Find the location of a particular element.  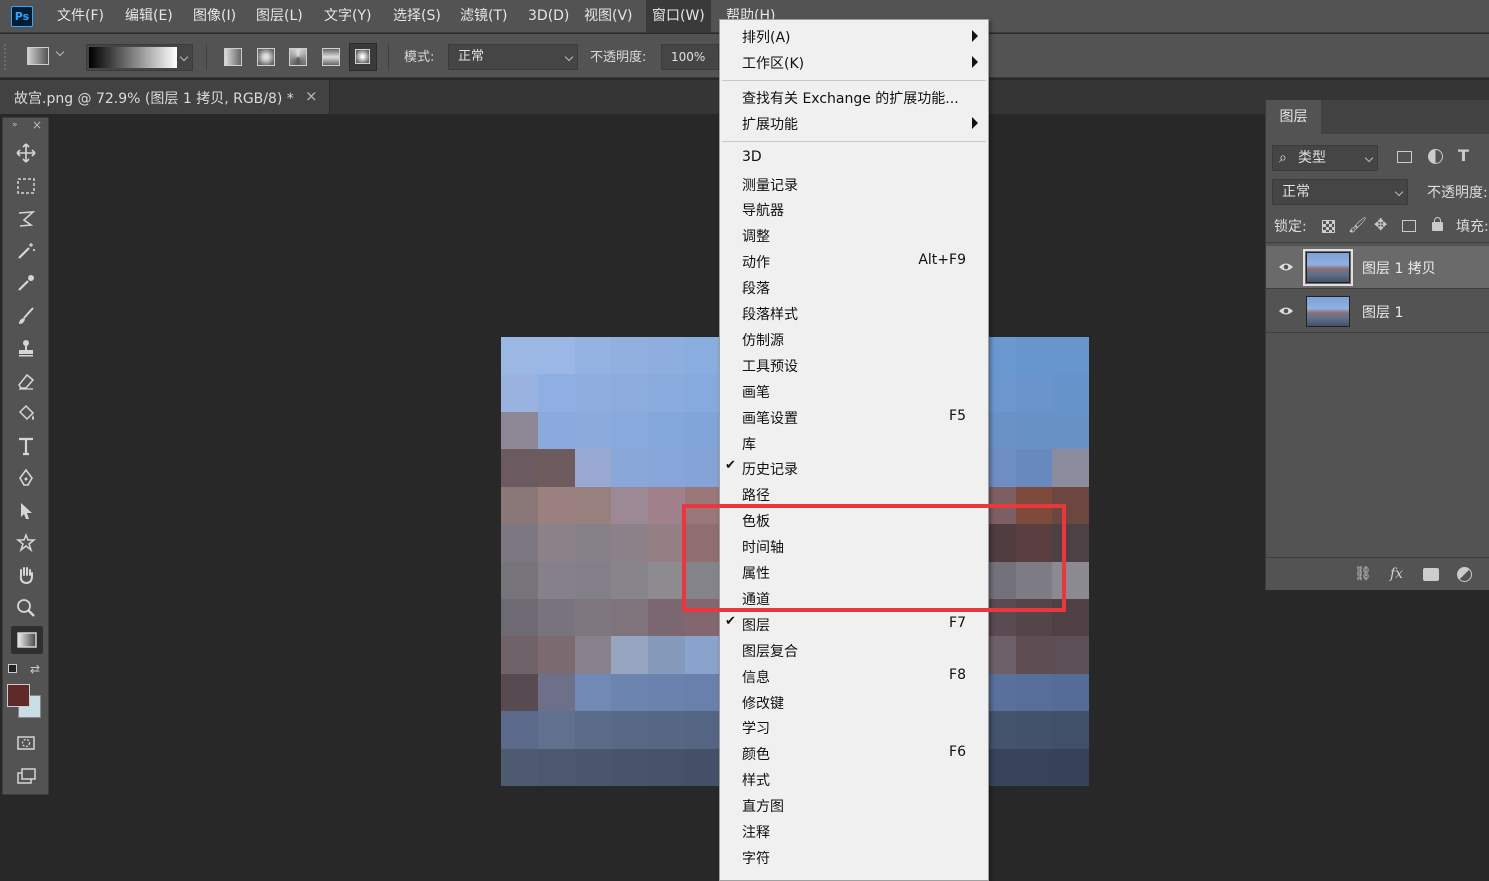

foreground-color-swatch is located at coordinates (18, 695).